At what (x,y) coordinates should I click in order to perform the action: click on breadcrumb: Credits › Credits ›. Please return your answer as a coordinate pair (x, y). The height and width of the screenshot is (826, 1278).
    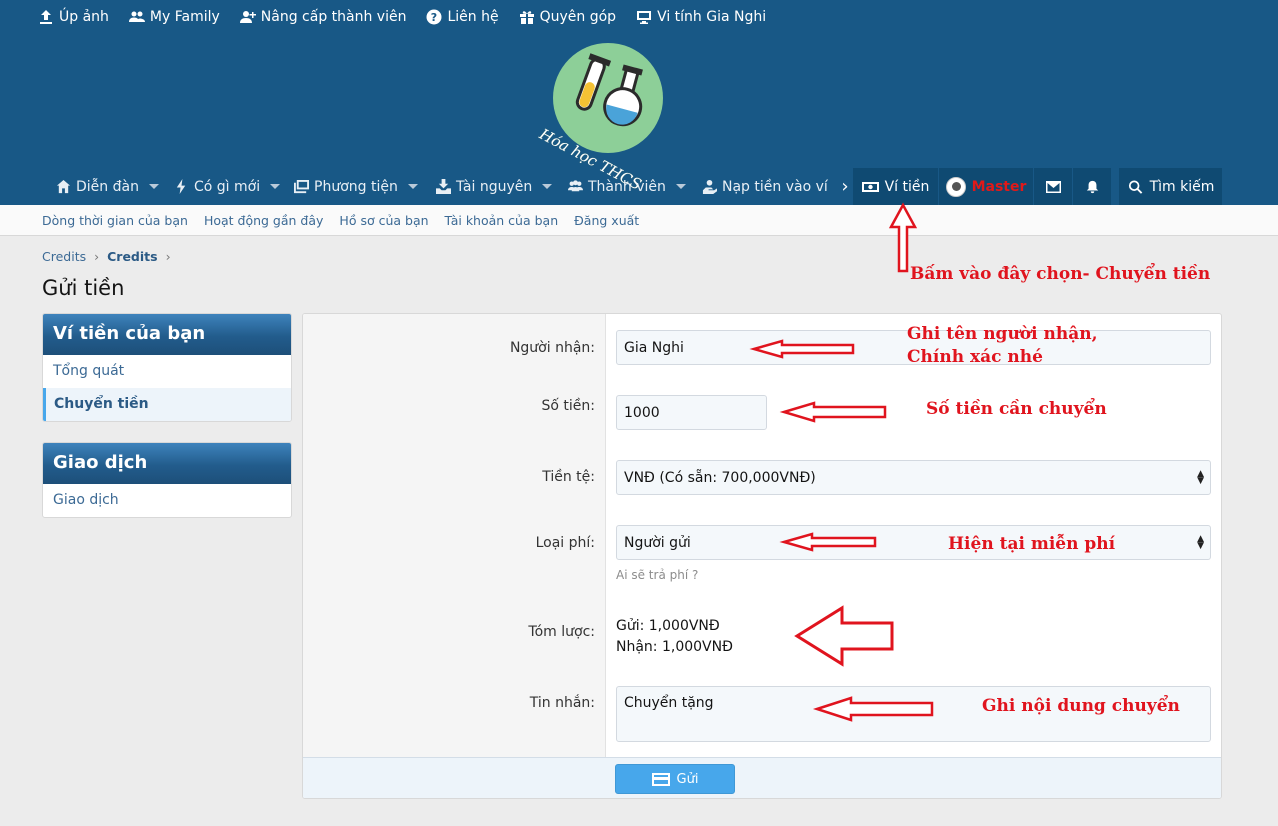
    Looking at the image, I should click on (106, 256).